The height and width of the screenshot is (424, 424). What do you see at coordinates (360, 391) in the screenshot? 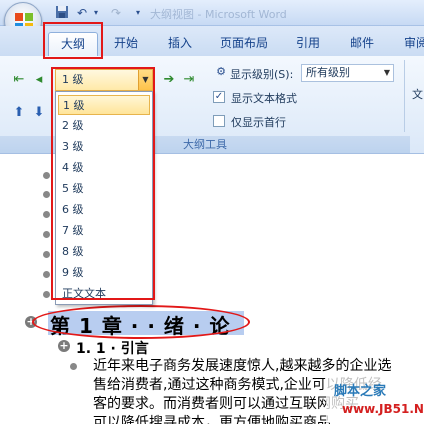
I see `watermark-text: 脚本之家` at bounding box center [360, 391].